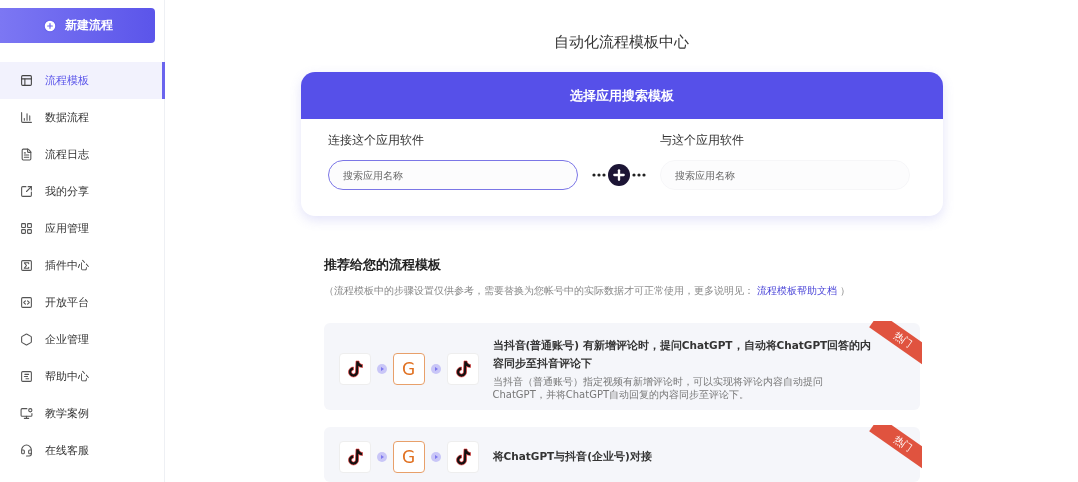  I want to click on sidebar-item: 流程日志, so click(82, 154).